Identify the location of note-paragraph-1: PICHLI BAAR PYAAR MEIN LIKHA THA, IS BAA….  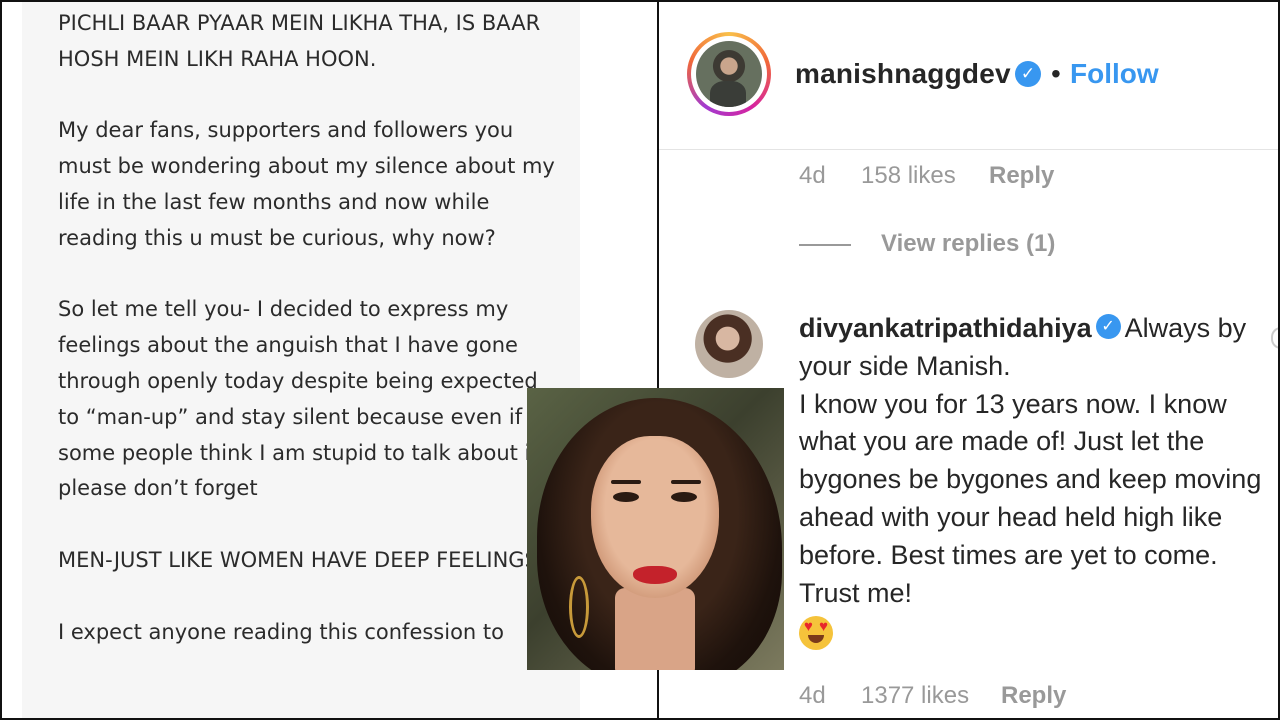
(299, 41).